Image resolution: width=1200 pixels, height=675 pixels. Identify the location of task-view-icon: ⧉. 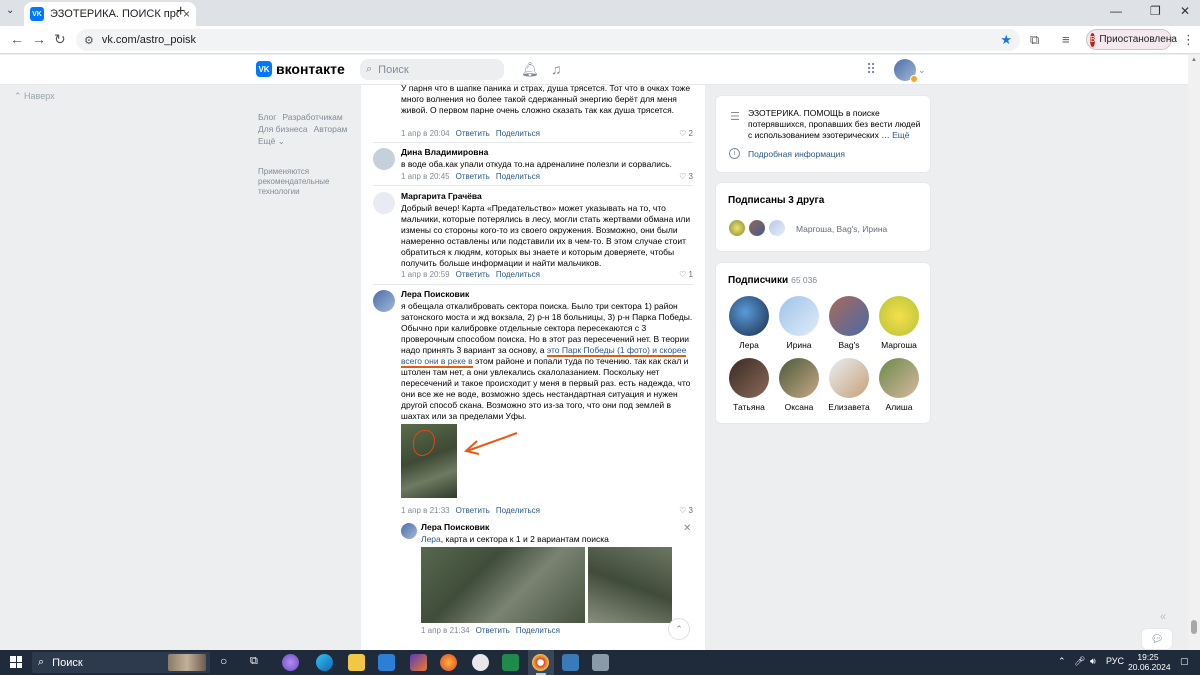
(254, 661).